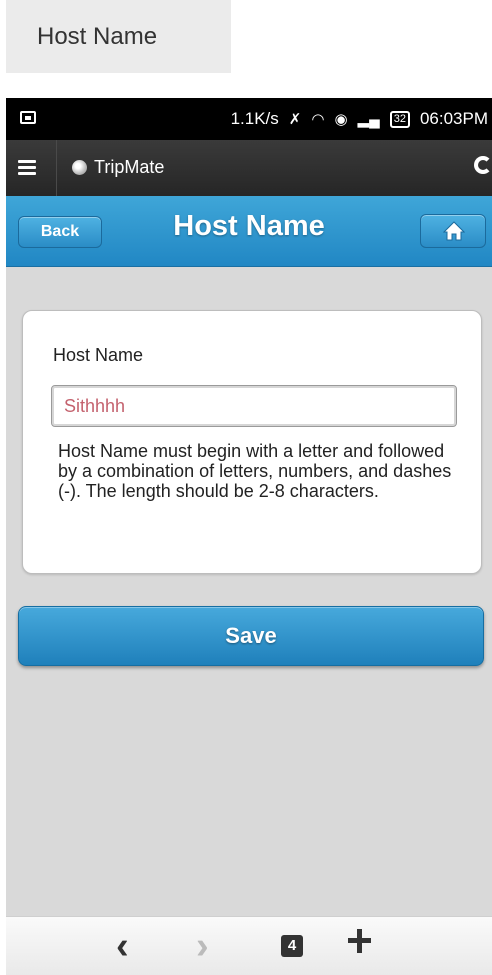 This screenshot has width=492, height=975. Describe the element at coordinates (249, 231) in the screenshot. I see `page-header: Back Host Name` at that location.